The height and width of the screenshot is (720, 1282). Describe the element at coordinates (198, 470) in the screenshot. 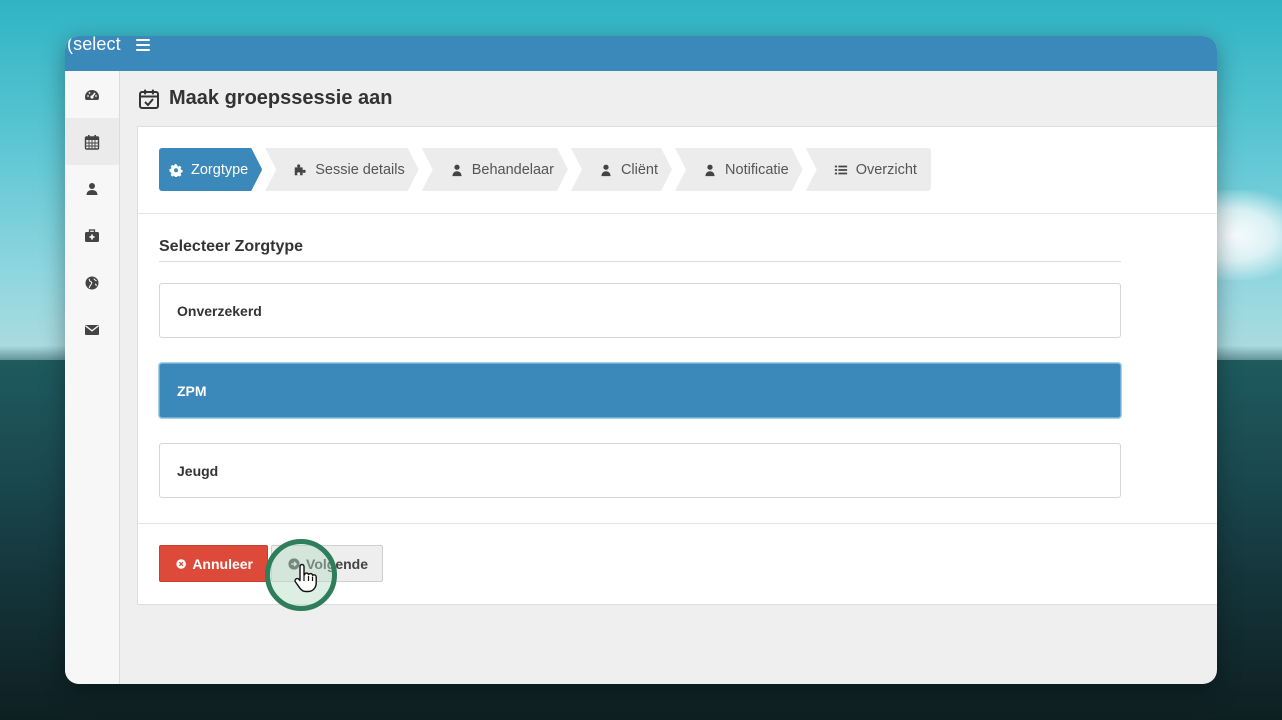

I see `option-label: Jeugd` at that location.